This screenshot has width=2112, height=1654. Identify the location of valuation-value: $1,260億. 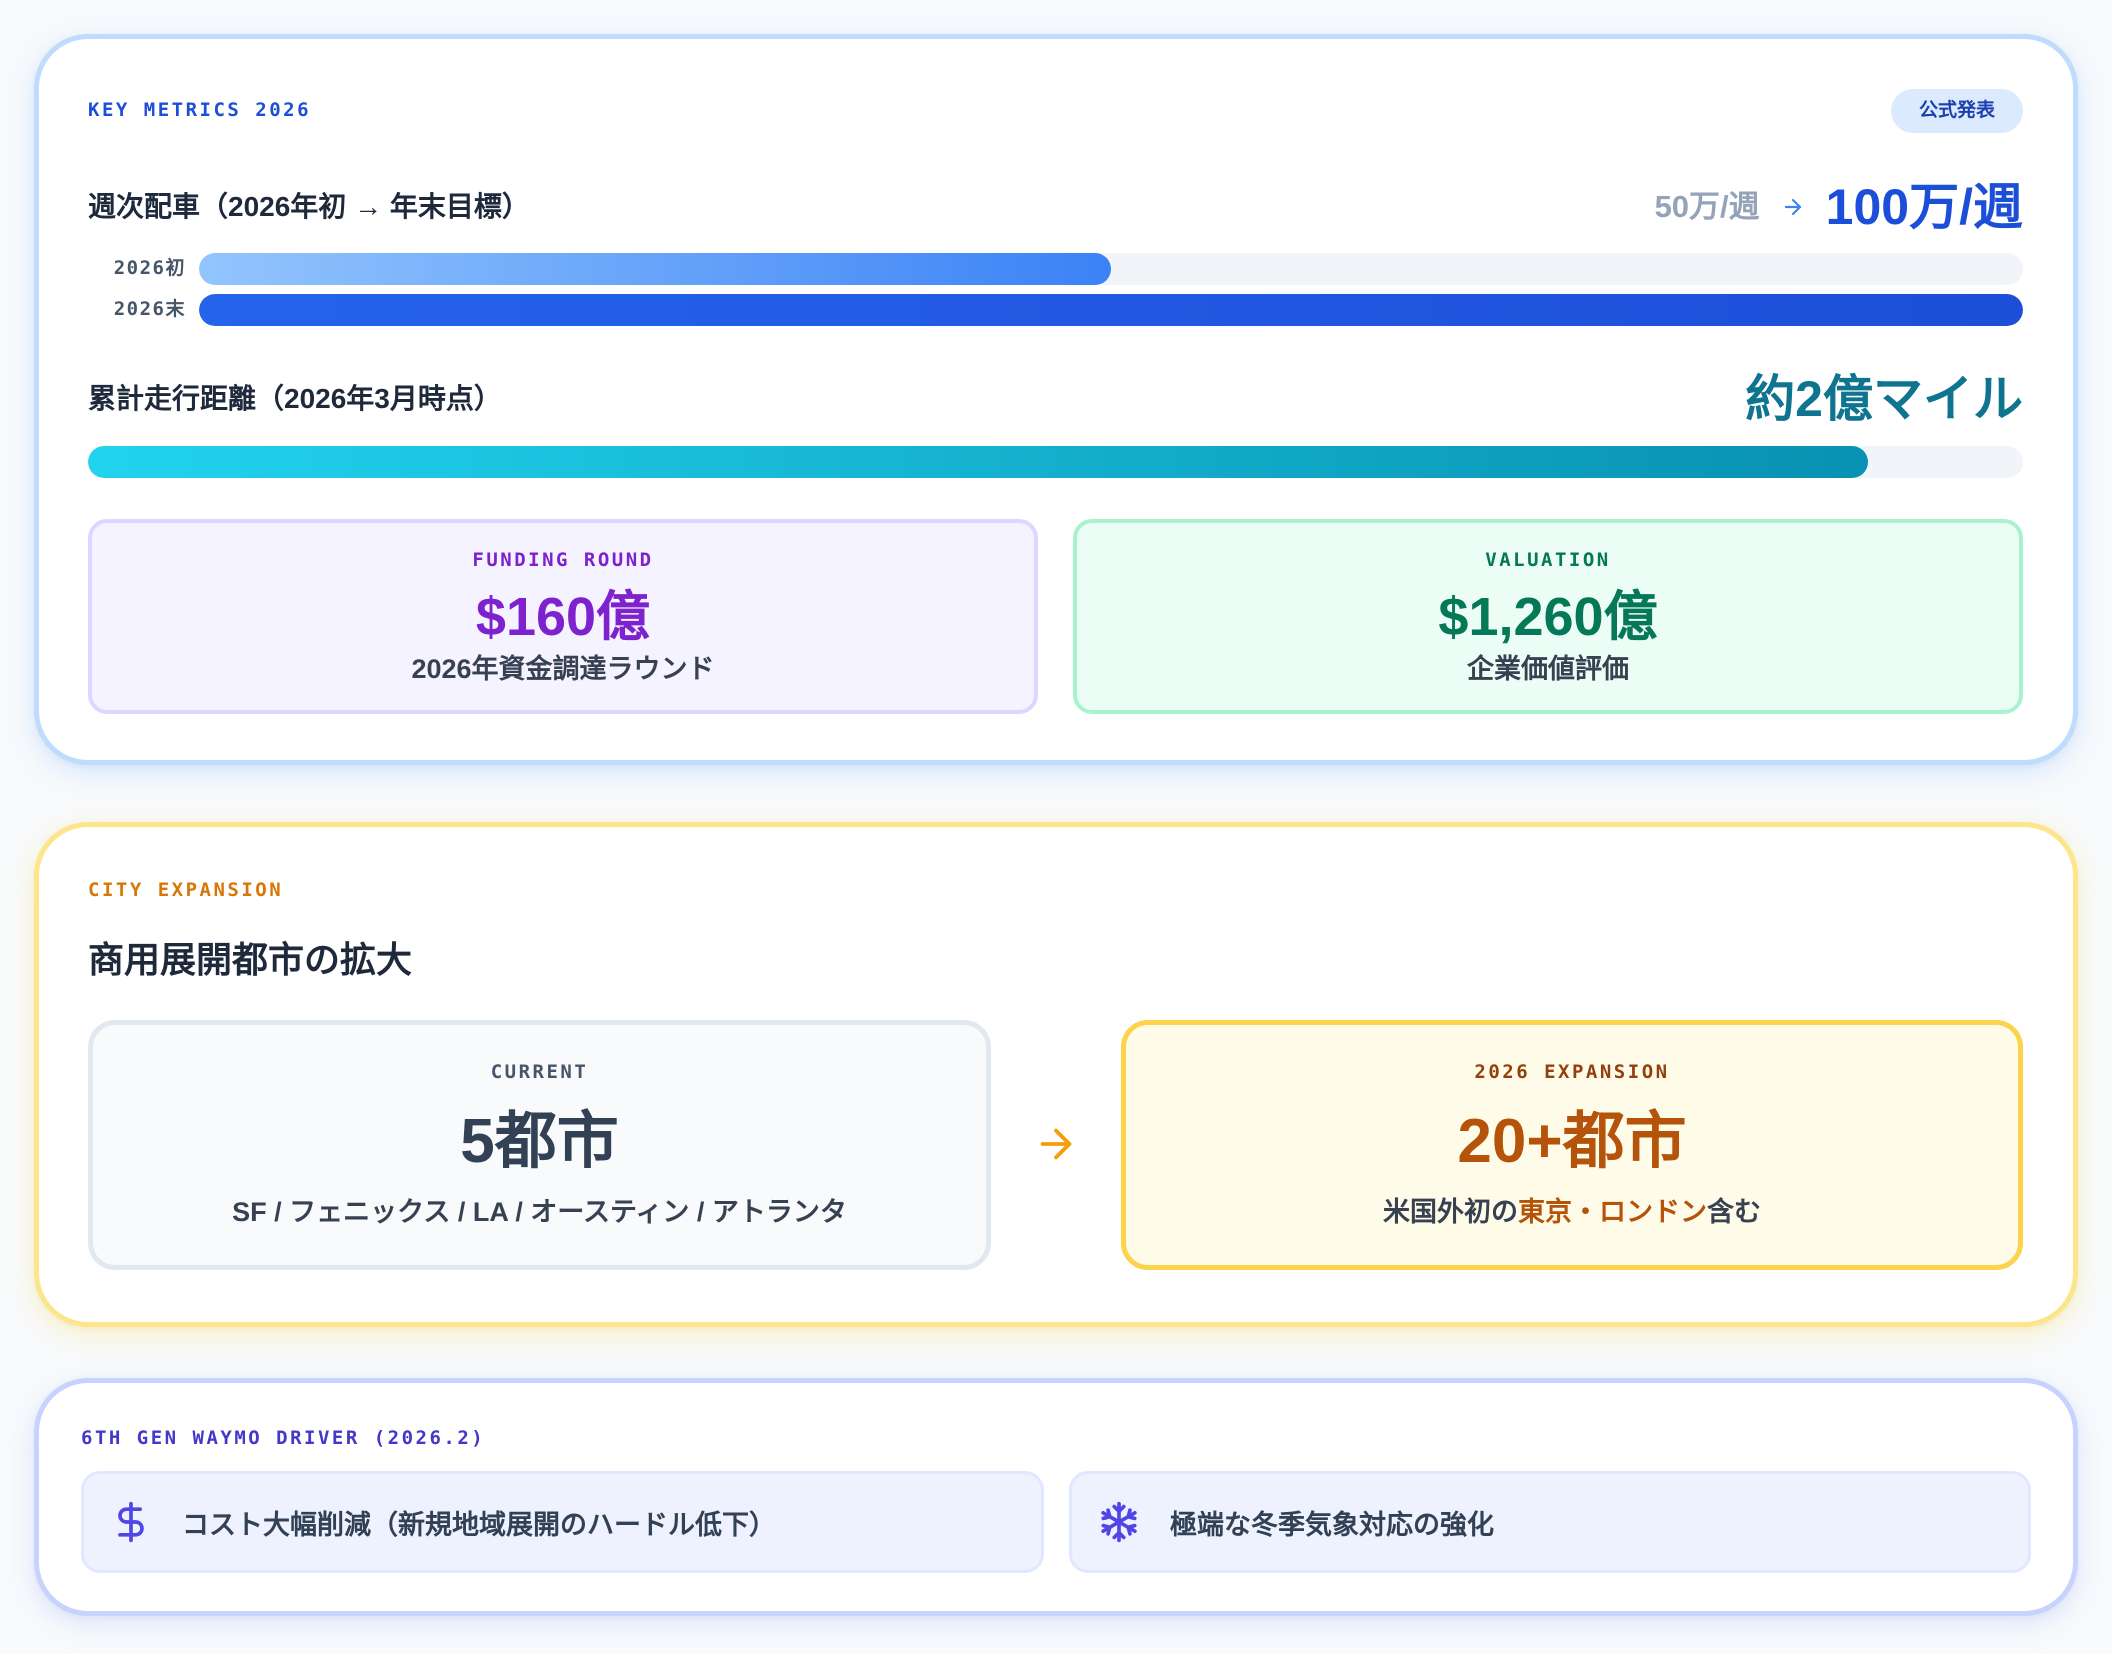
(1548, 617).